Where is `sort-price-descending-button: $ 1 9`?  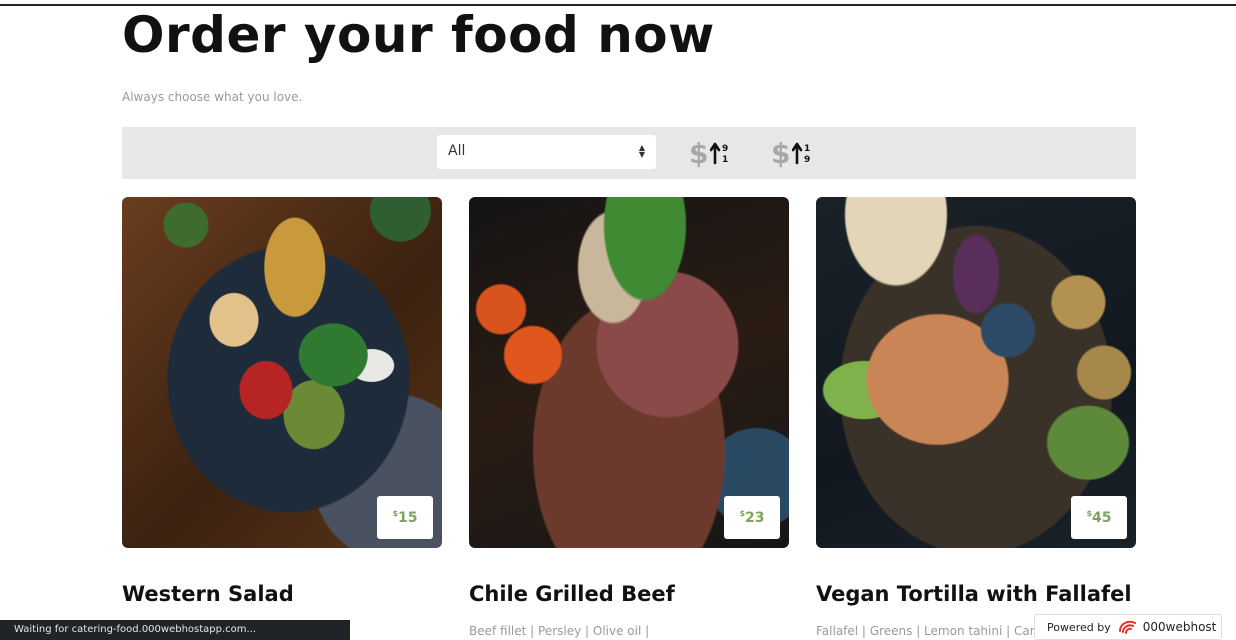
sort-price-descending-button: $ 1 9 is located at coordinates (791, 153).